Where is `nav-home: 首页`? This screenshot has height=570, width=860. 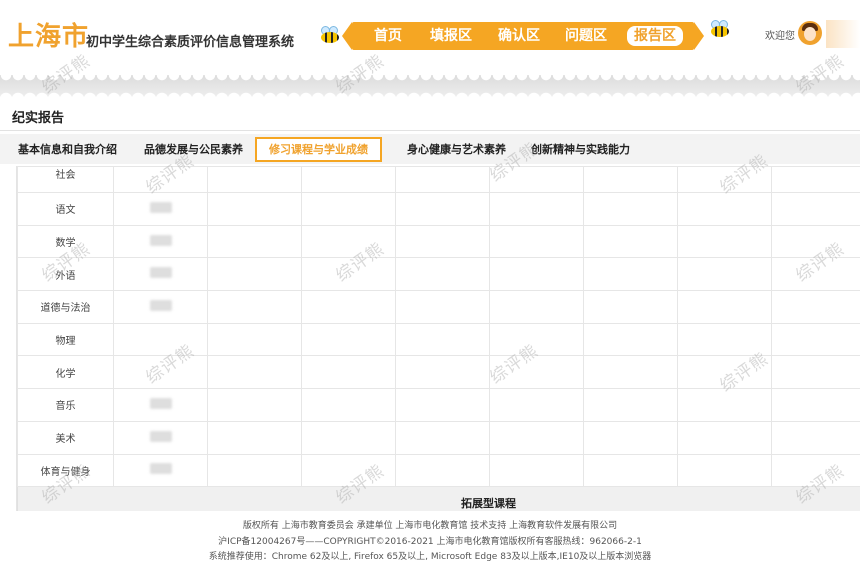
nav-home: 首页 is located at coordinates (388, 36).